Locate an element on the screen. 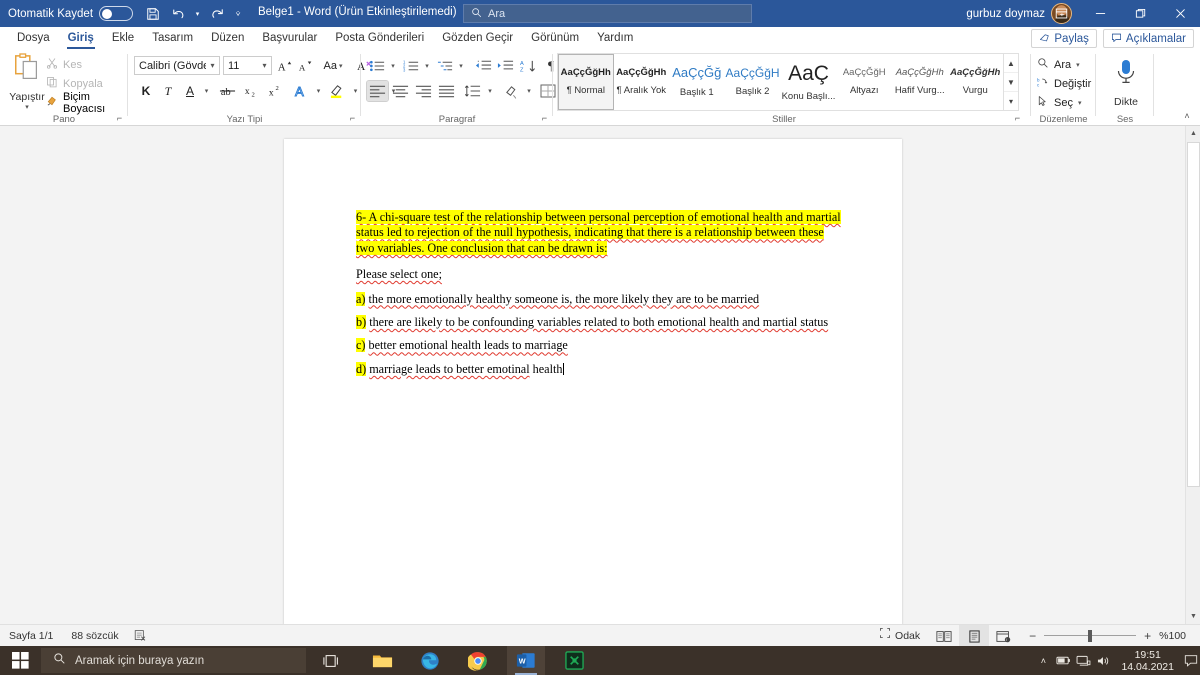  network-icon is located at coordinates (1083, 660).